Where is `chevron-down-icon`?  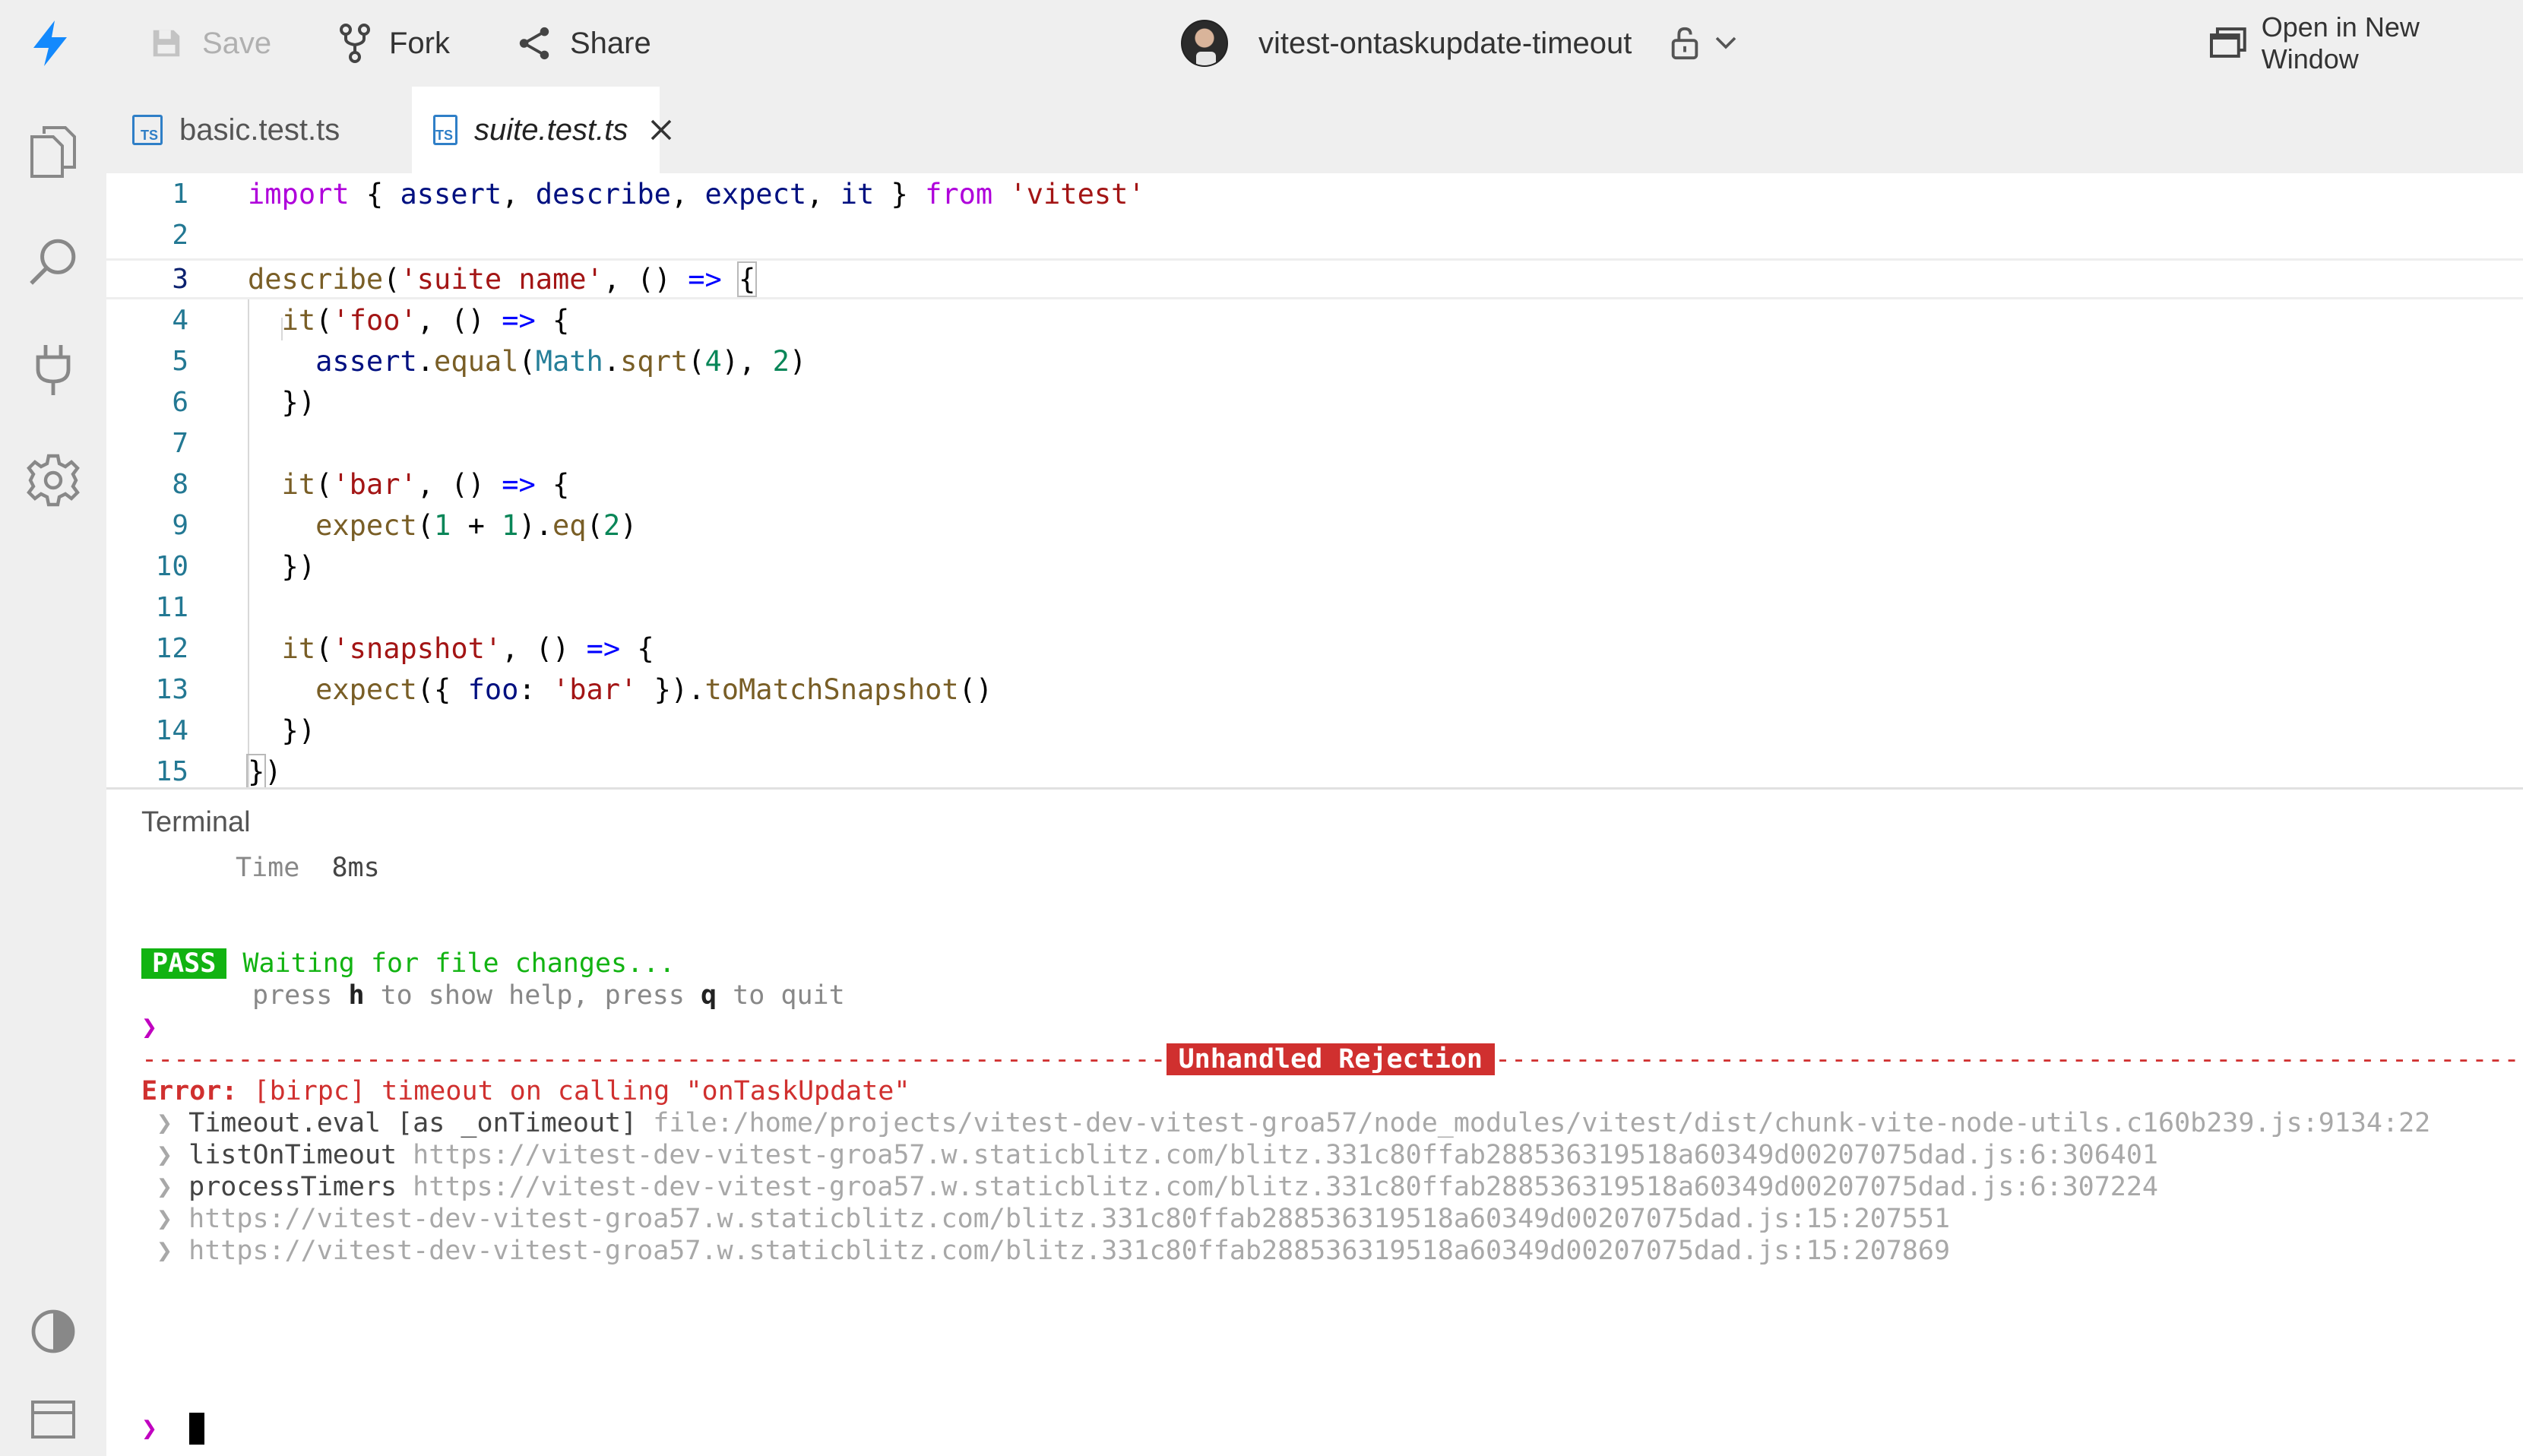 chevron-down-icon is located at coordinates (1725, 43).